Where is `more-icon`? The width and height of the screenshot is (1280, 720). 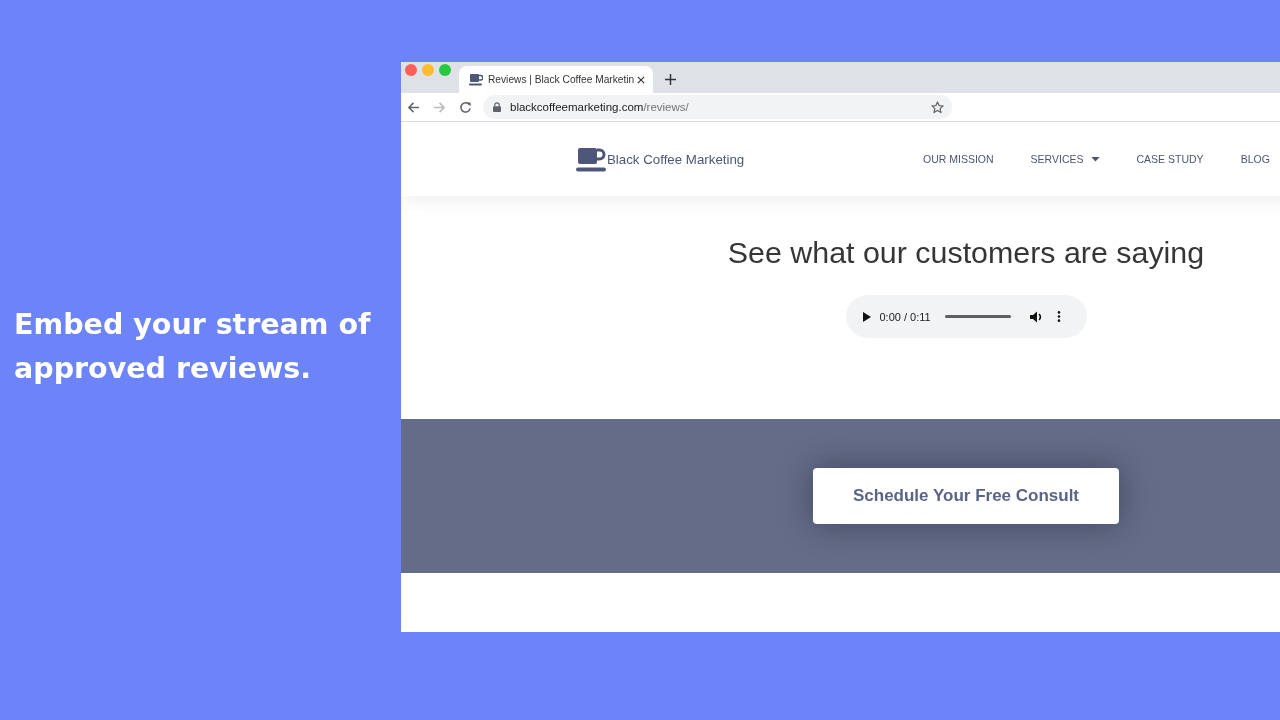
more-icon is located at coordinates (1058, 316).